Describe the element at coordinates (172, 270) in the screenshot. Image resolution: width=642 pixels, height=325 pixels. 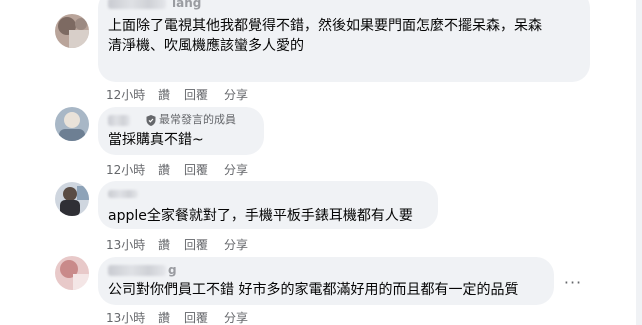
I see `author-name-fragment: g` at that location.